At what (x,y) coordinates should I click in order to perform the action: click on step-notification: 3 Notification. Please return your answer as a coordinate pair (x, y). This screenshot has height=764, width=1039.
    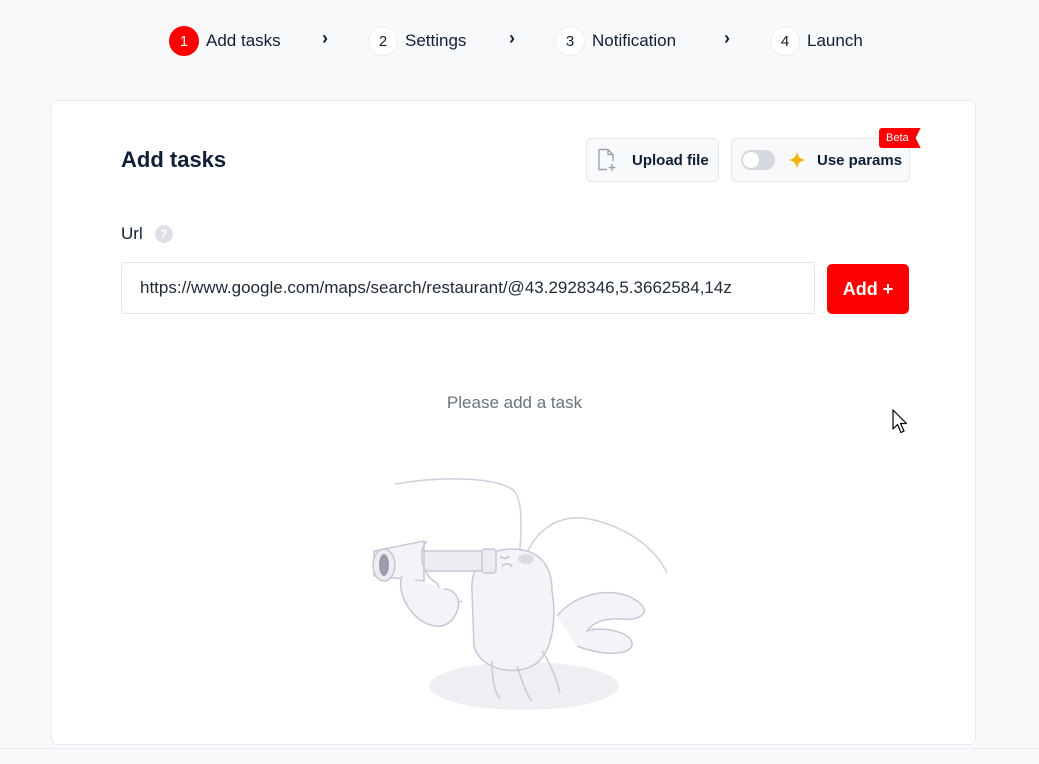
    Looking at the image, I should click on (615, 41).